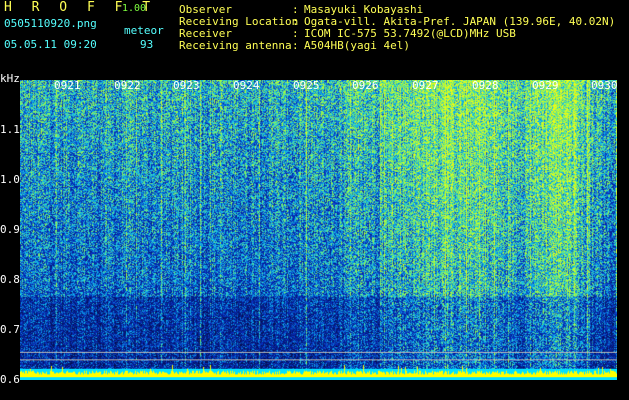  I want to click on antenna-colon: :, so click(295, 45).